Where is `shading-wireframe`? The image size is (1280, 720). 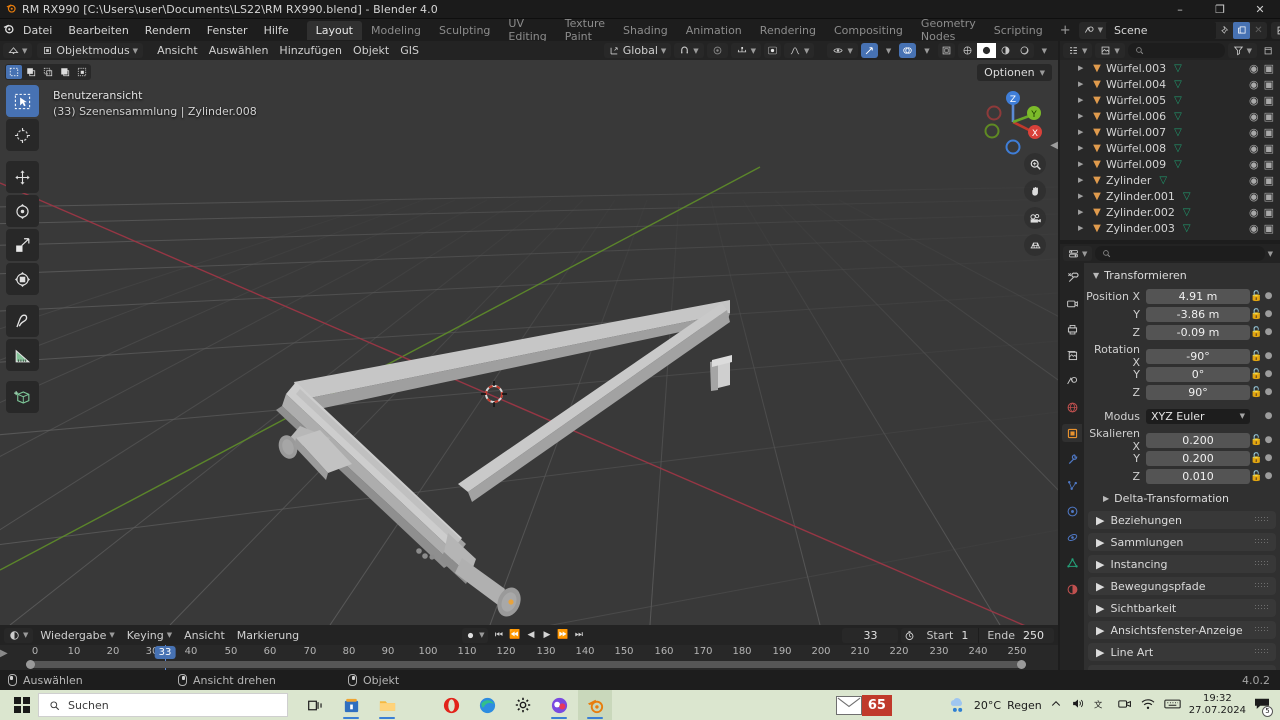 shading-wireframe is located at coordinates (967, 50).